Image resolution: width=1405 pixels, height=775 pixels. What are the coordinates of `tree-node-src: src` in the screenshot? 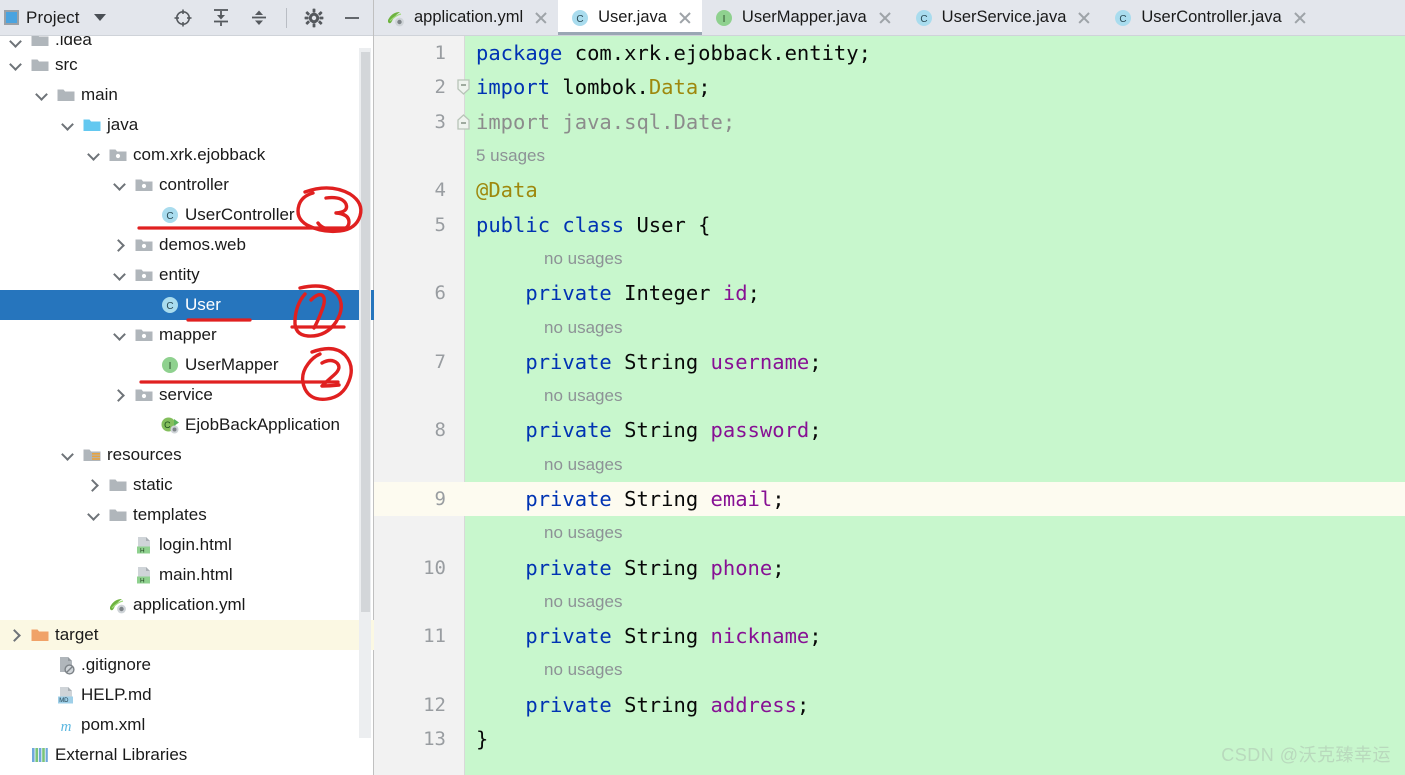 It's located at (187, 65).